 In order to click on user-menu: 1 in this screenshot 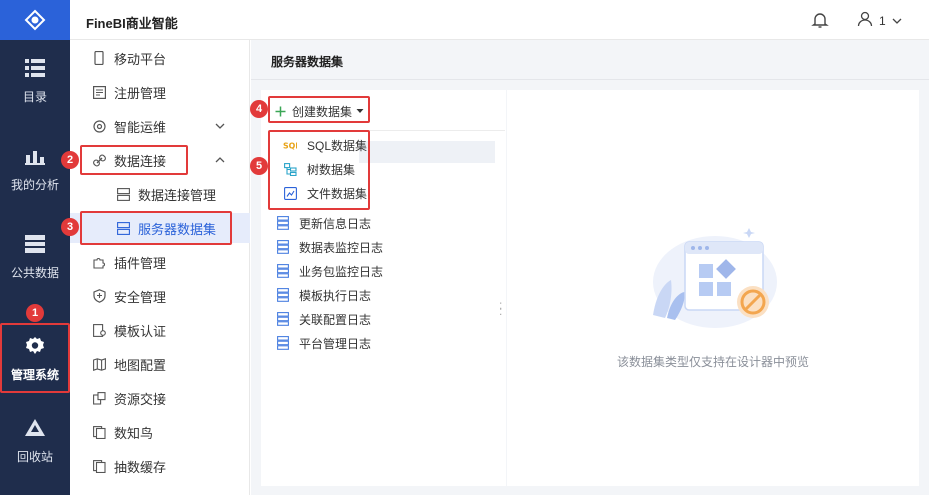, I will do `click(879, 20)`.